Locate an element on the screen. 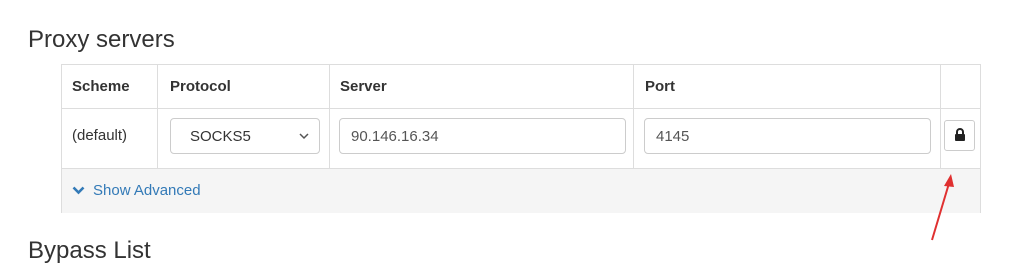 This screenshot has width=1024, height=266. header-port: Port is located at coordinates (660, 86).